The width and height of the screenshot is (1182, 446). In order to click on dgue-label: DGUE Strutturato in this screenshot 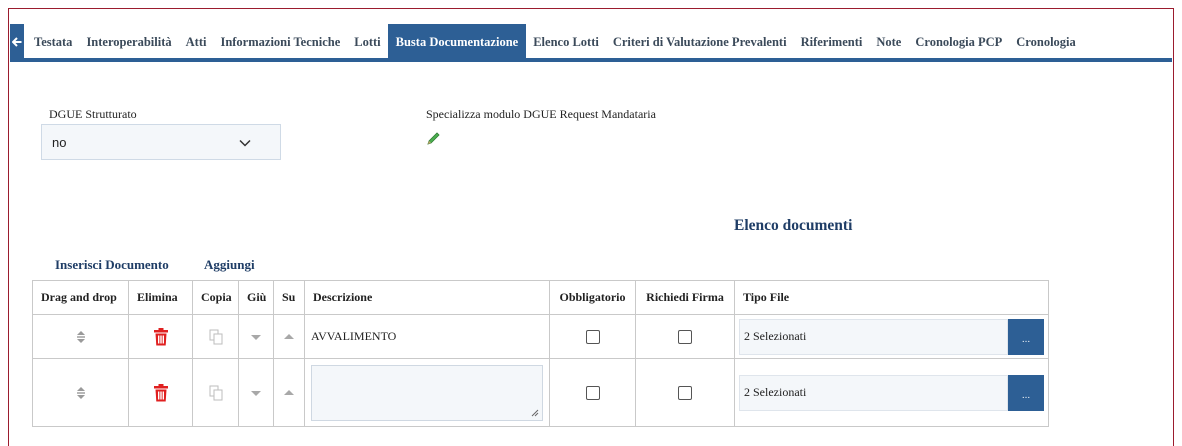, I will do `click(93, 114)`.